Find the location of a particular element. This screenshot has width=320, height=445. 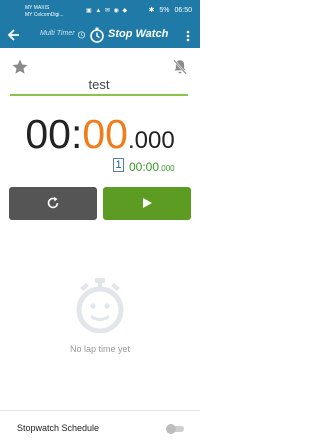

battery-level: 5% is located at coordinates (164, 10).